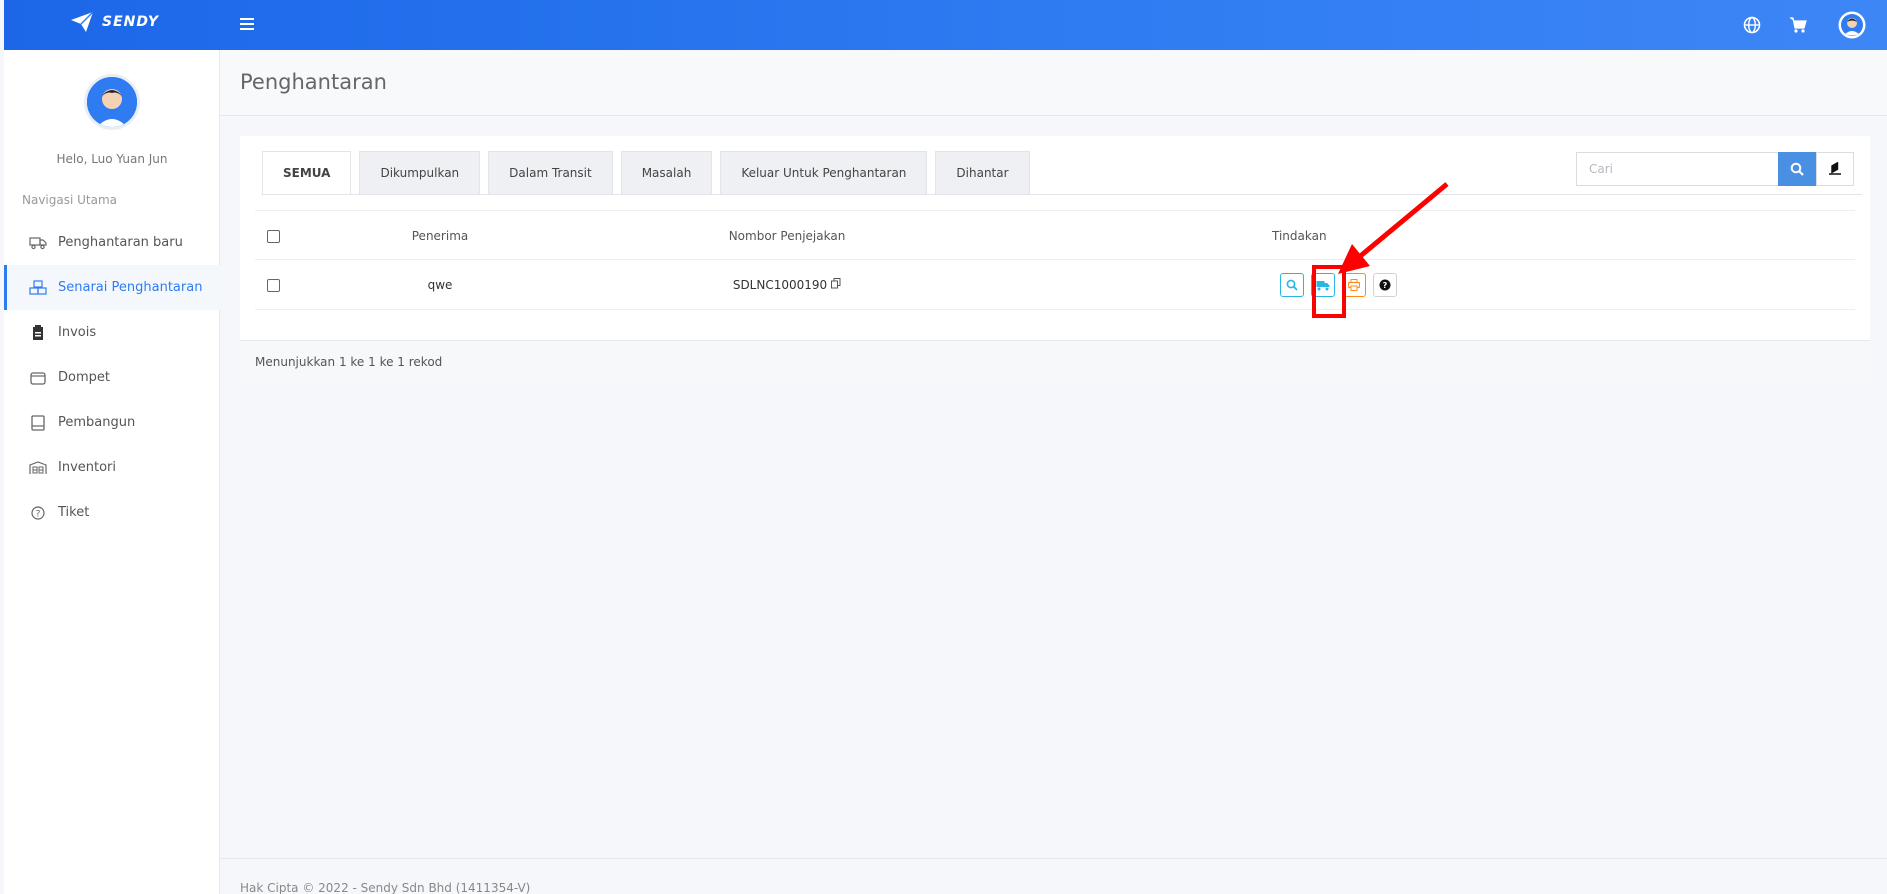  I want to click on sidebar-item-new-delivery: Penghantaran baru, so click(112, 242).